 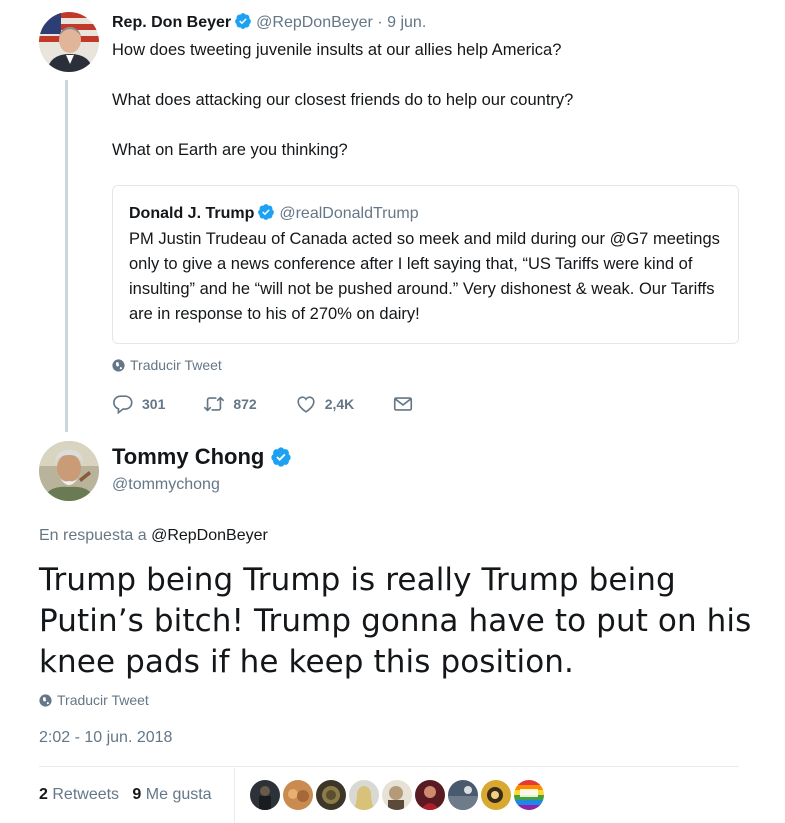 What do you see at coordinates (214, 404) in the screenshot?
I see `retweet-icon` at bounding box center [214, 404].